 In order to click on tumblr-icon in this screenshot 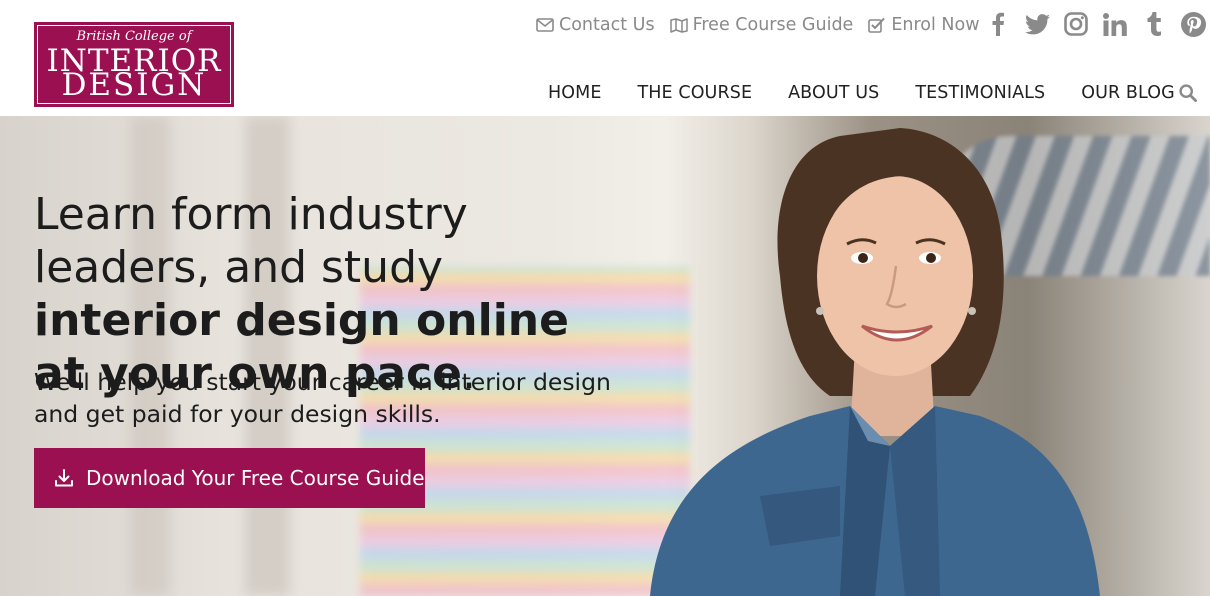, I will do `click(1154, 24)`.